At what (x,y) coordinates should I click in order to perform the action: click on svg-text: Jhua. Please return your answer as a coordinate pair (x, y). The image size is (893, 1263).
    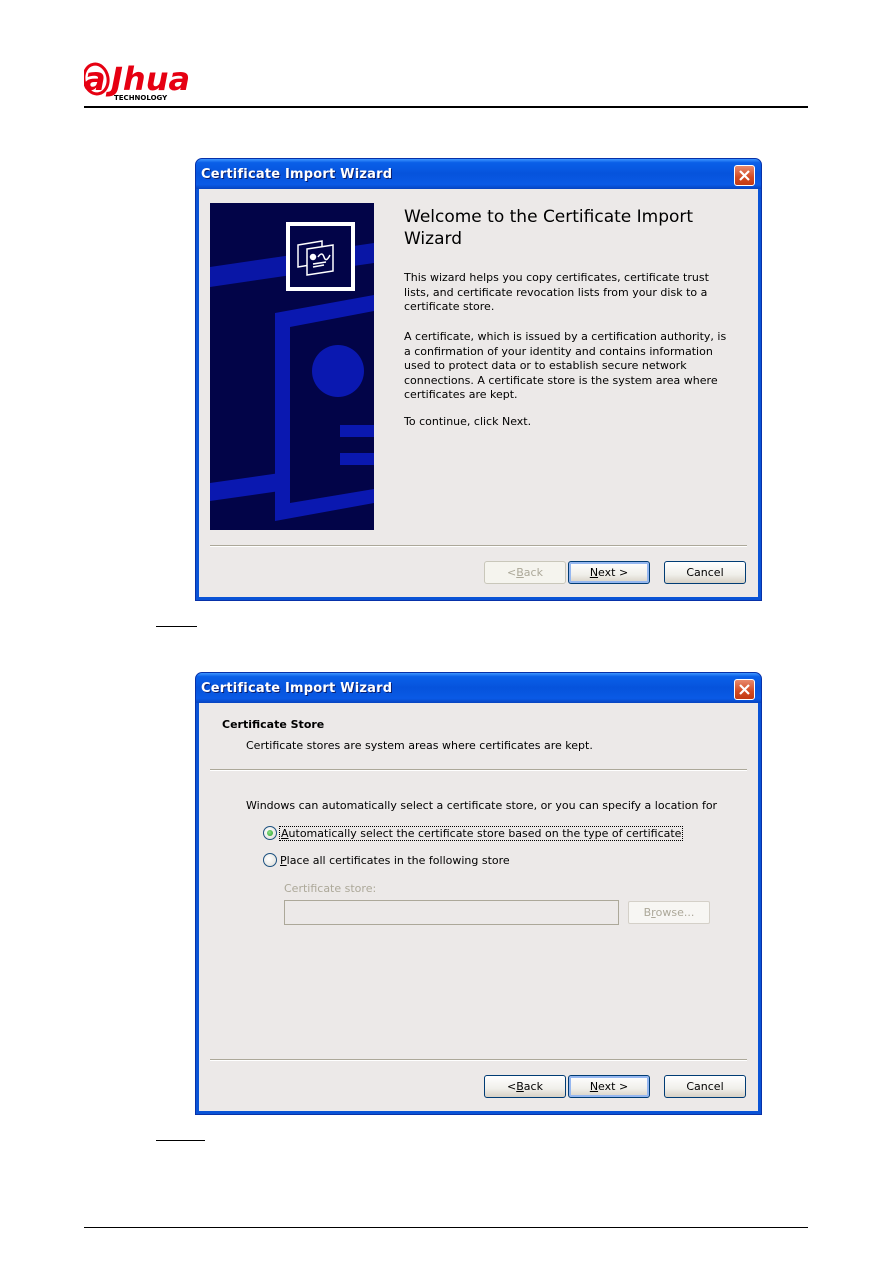
    Looking at the image, I should click on (147, 80).